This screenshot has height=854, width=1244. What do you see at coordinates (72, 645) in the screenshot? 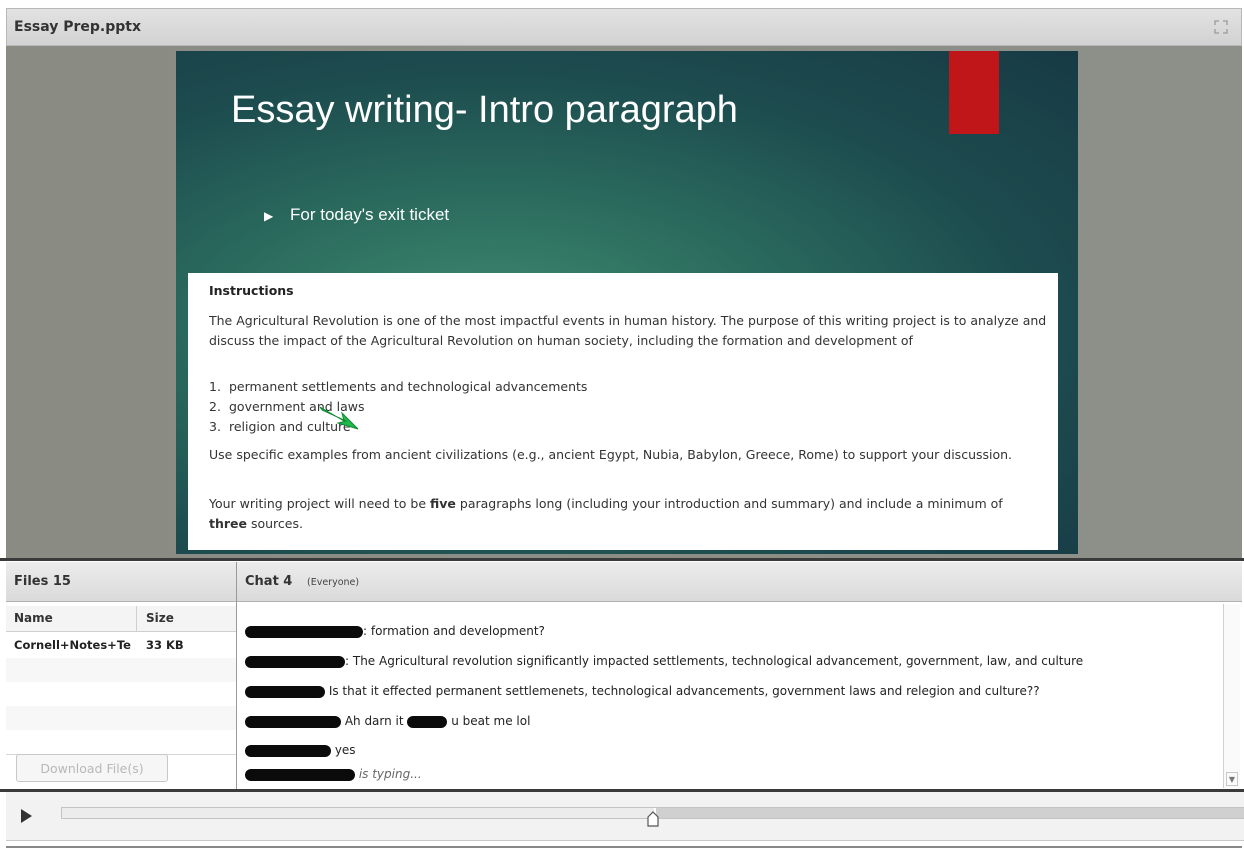
I see `file-name: Cornell+Notes+Te` at bounding box center [72, 645].